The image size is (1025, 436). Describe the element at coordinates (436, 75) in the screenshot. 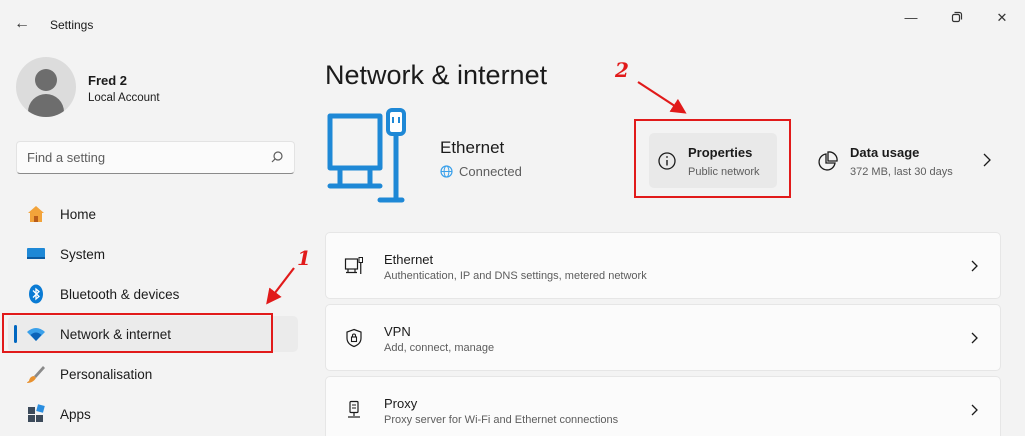

I see `page-title: Network & internet` at that location.